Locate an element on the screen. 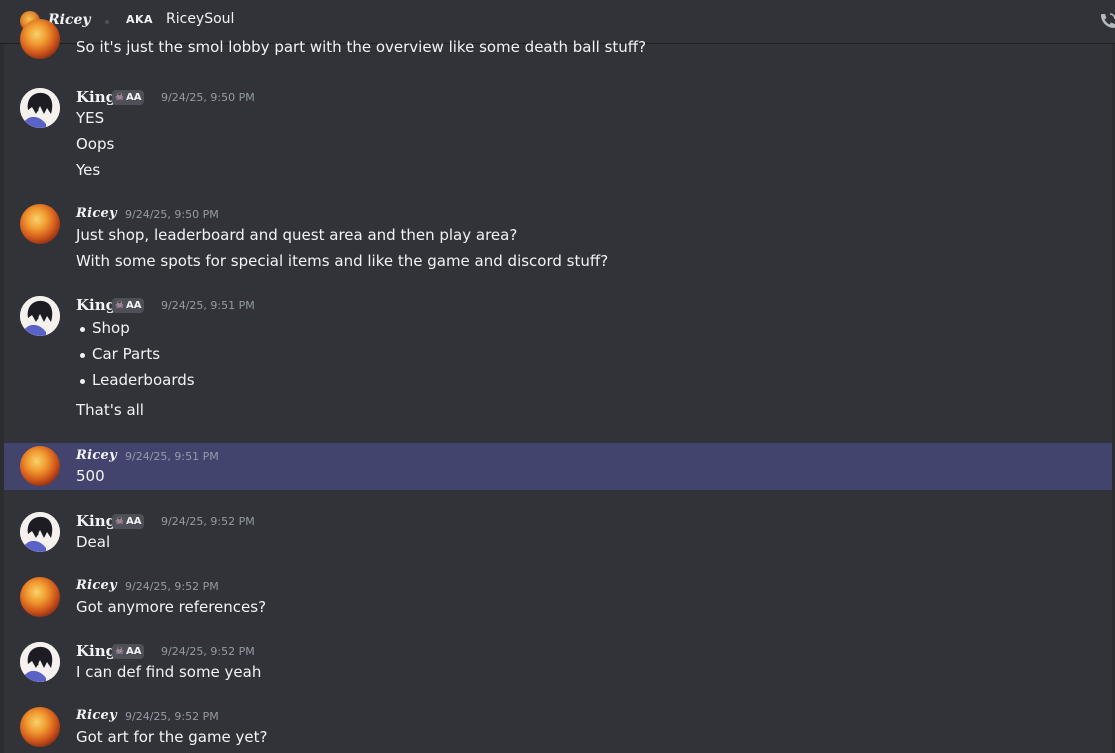  message-item: Ricey 9/24/25, 9:51 PM 500 is located at coordinates (558, 466).